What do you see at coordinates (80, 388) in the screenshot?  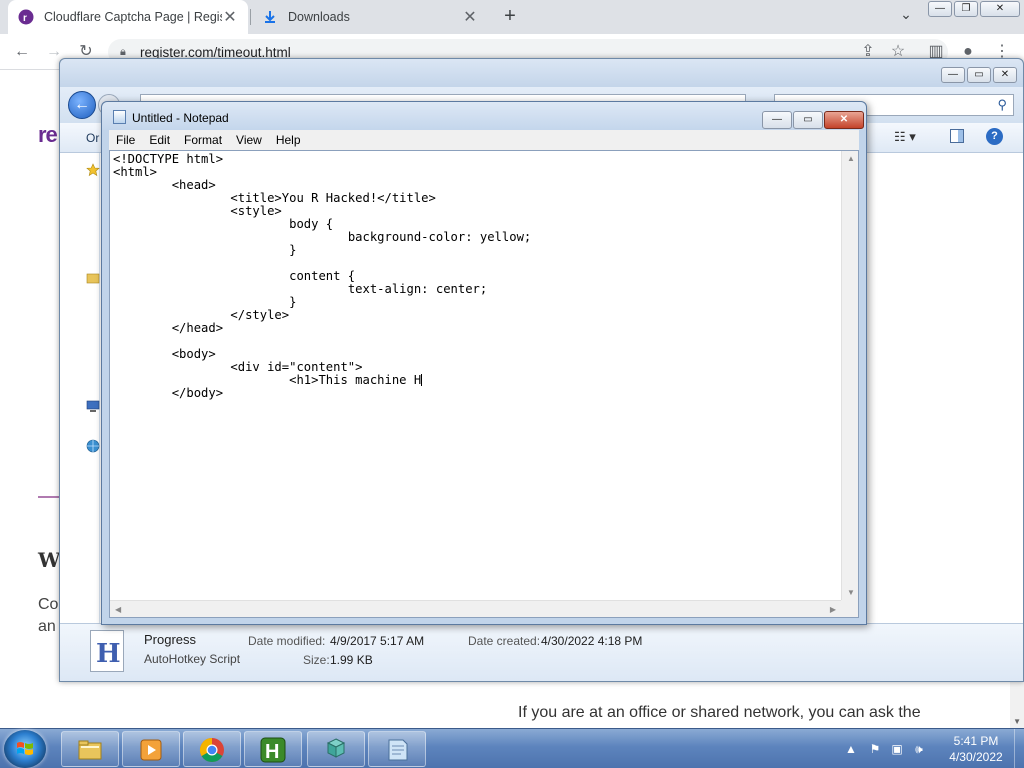 I see `explorer-navigation-pane` at bounding box center [80, 388].